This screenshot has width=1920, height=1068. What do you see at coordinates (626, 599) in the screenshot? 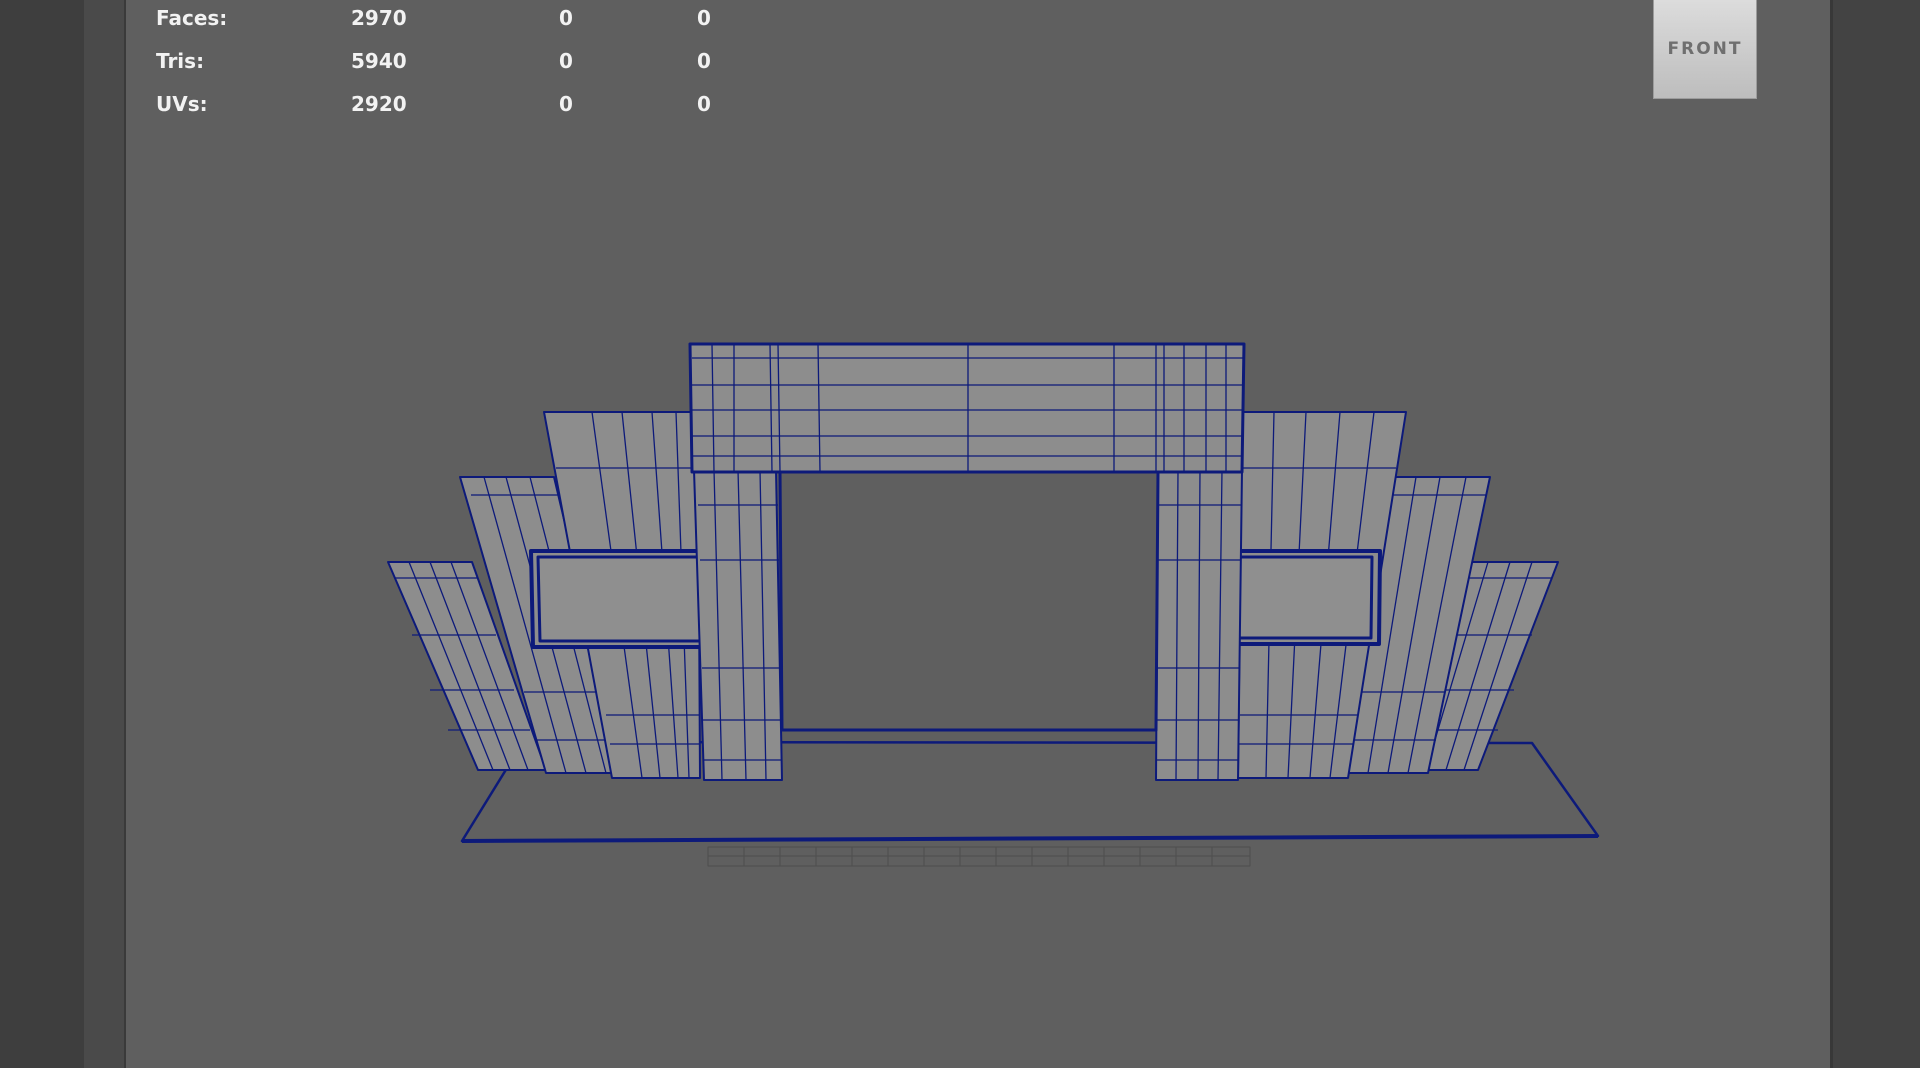
I see `left-sign-frame` at bounding box center [626, 599].